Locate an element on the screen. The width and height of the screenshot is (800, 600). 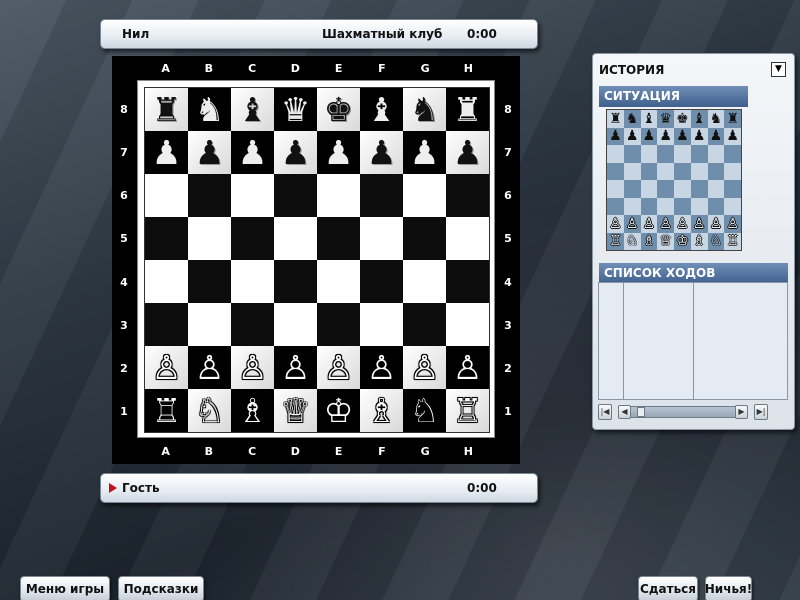
square-a2: ♙ is located at coordinates (166, 367).